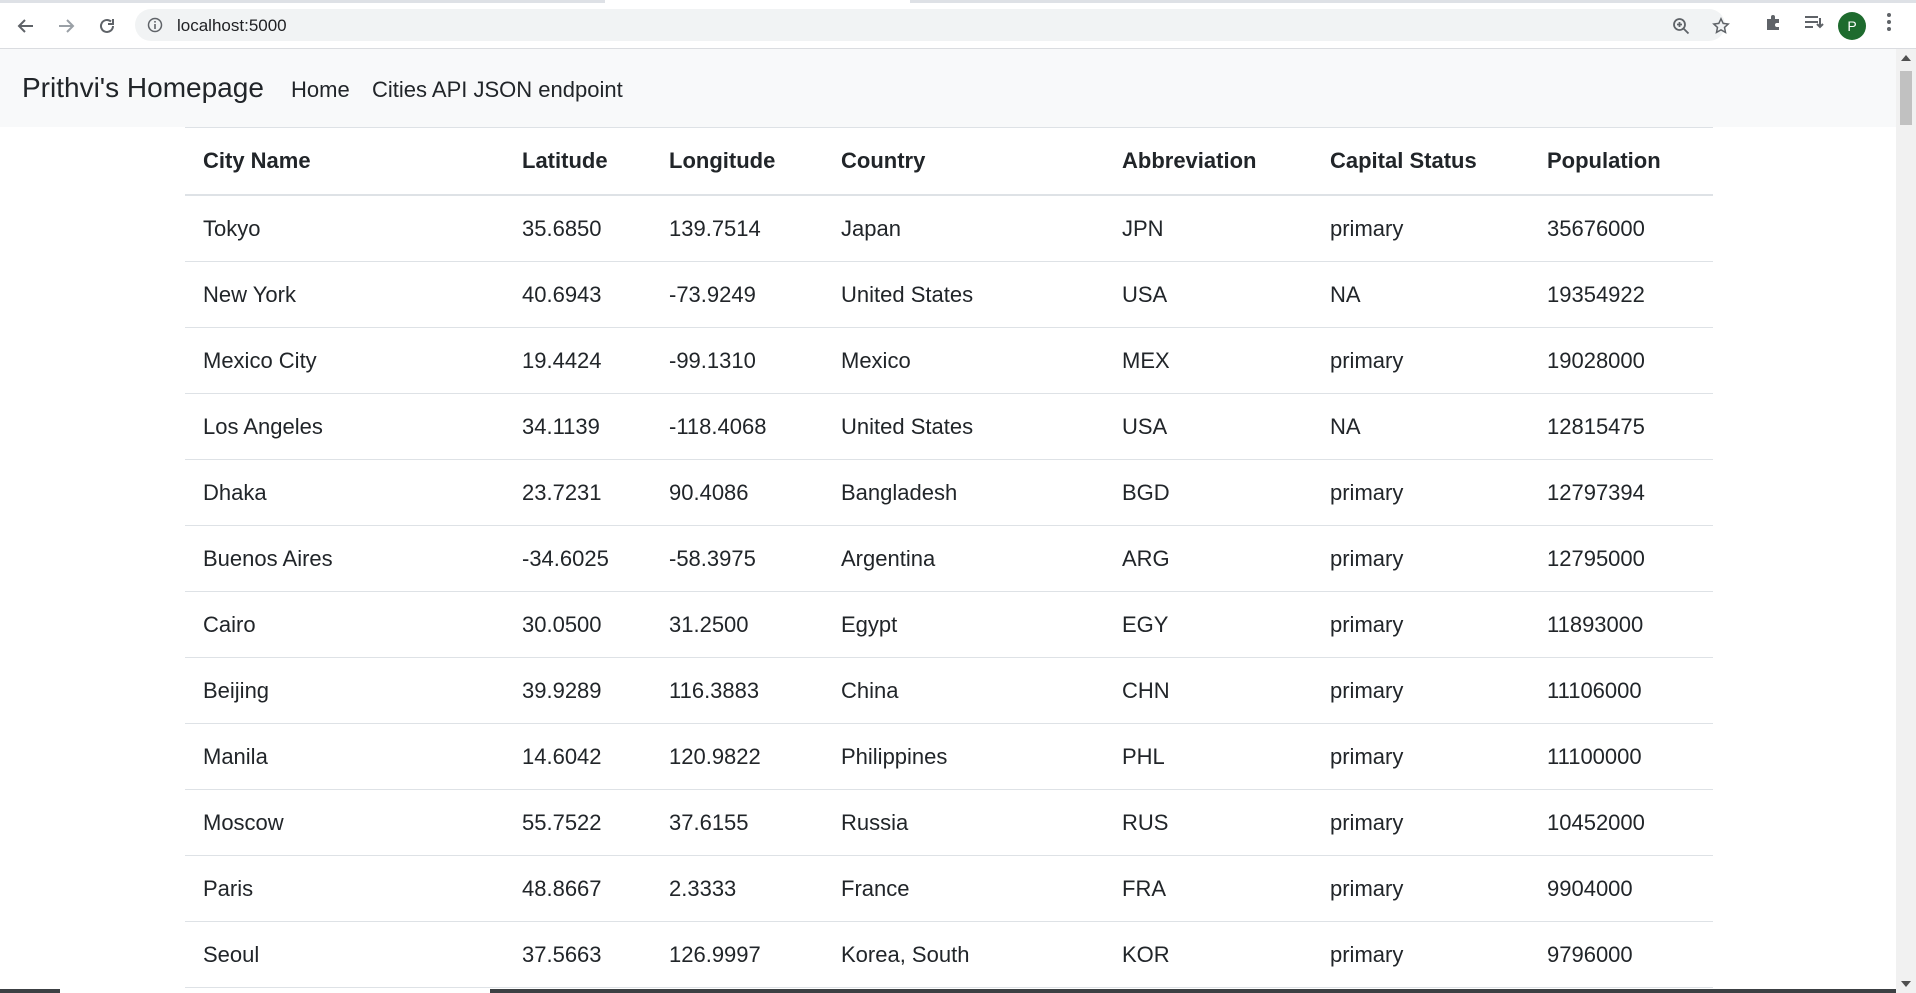  What do you see at coordinates (344, 888) in the screenshot?
I see `cell-city-name: Paris` at bounding box center [344, 888].